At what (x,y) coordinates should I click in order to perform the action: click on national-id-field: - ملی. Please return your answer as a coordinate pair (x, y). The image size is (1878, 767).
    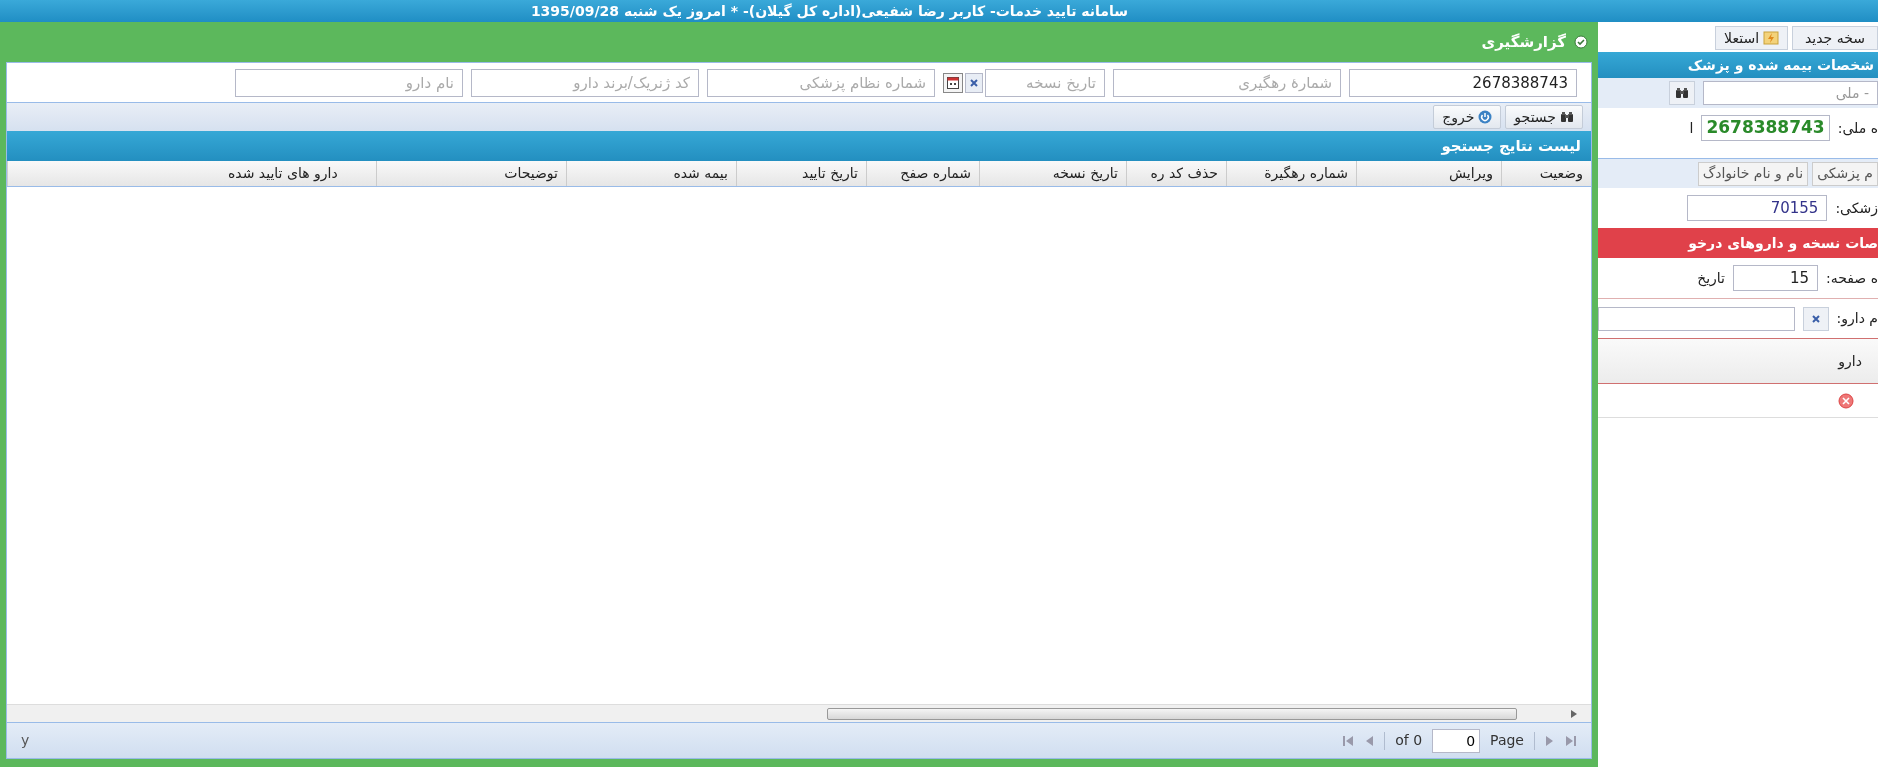
    Looking at the image, I should click on (1790, 93).